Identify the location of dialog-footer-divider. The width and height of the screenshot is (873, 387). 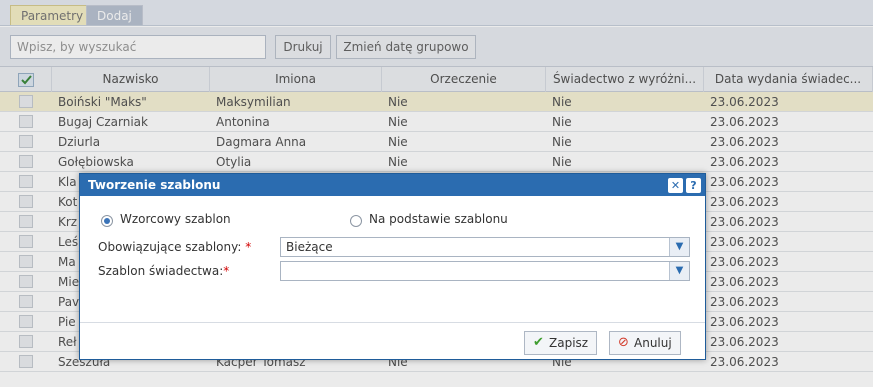
(392, 322).